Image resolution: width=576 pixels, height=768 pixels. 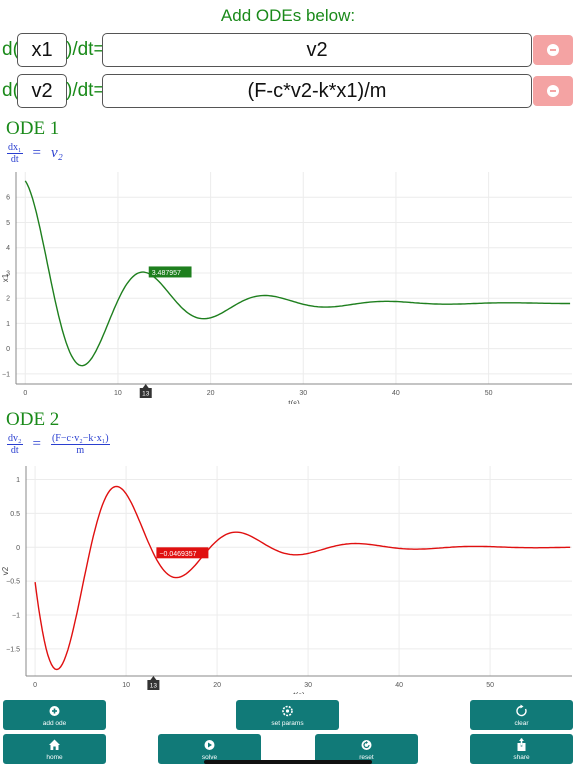 I want to click on ode1-lhs-fraction: dx₁ dt, so click(x=15, y=153).